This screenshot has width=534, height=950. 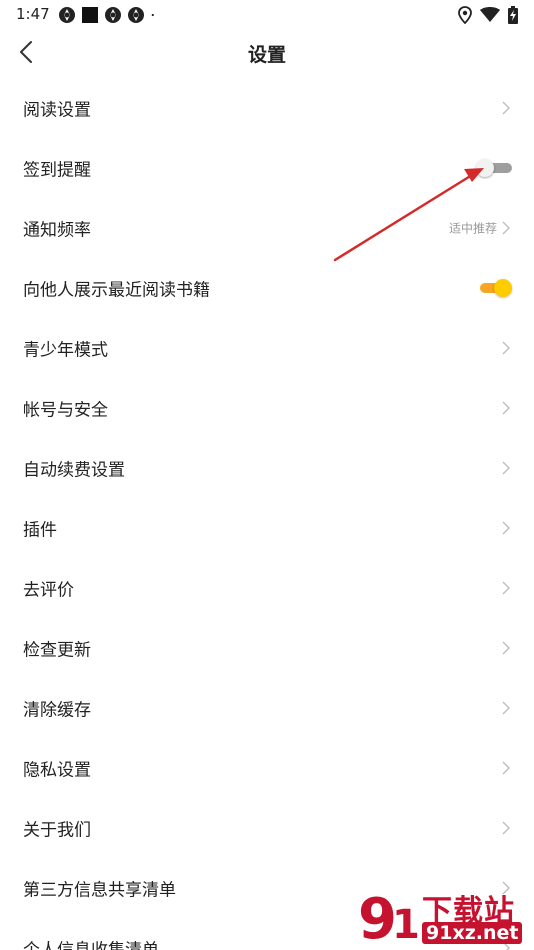 I want to click on settings-item-label: 清除缓存, so click(x=57, y=710).